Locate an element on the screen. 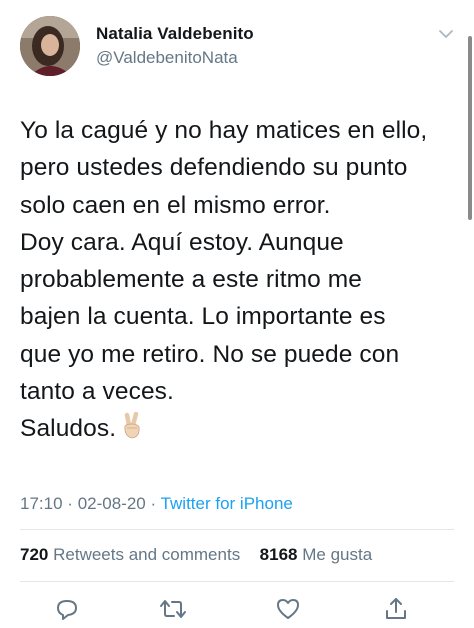 This screenshot has width=474, height=628. chevron-down-icon is located at coordinates (446, 34).